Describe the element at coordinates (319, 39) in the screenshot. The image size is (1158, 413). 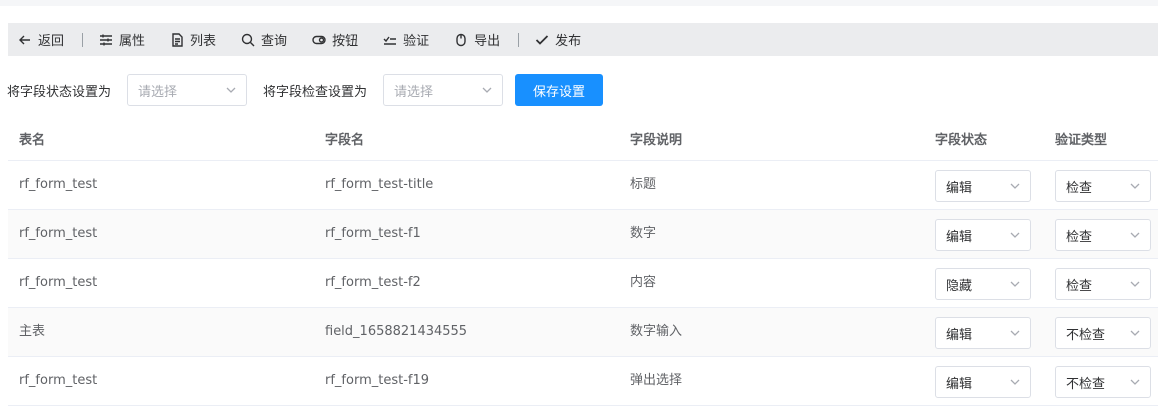
I see `toggle-icon` at that location.